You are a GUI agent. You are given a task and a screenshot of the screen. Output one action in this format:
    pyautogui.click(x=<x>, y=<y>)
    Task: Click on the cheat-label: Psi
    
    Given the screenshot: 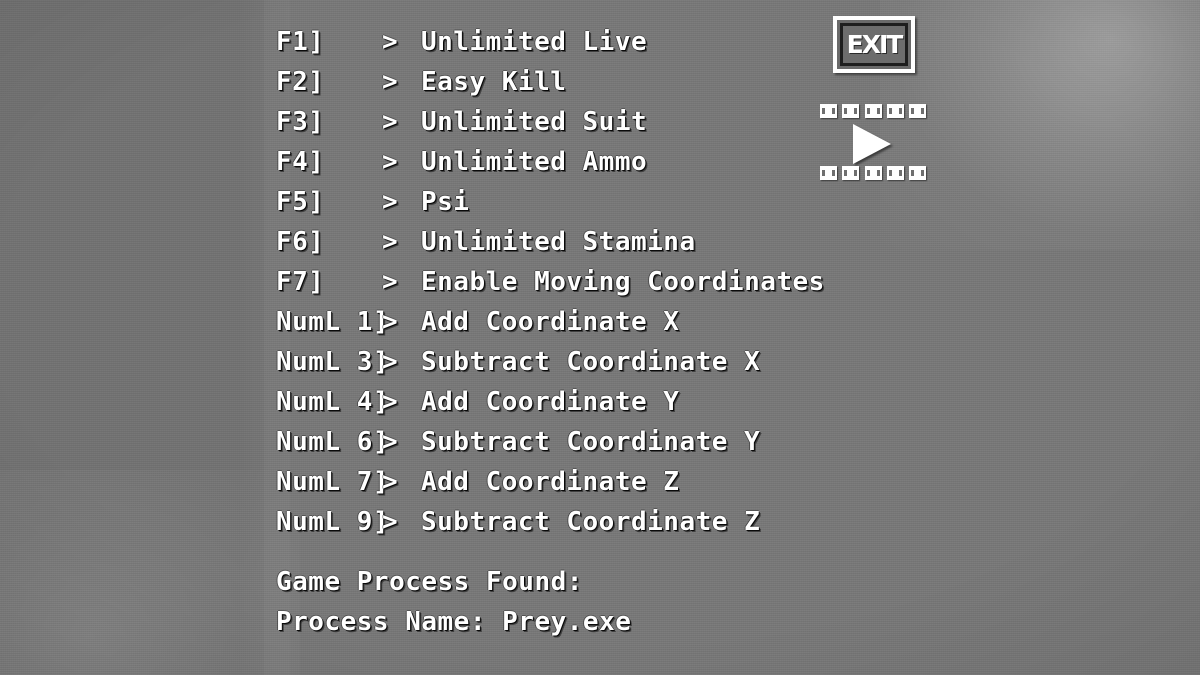 What is the action you would take?
    pyautogui.click(x=445, y=202)
    